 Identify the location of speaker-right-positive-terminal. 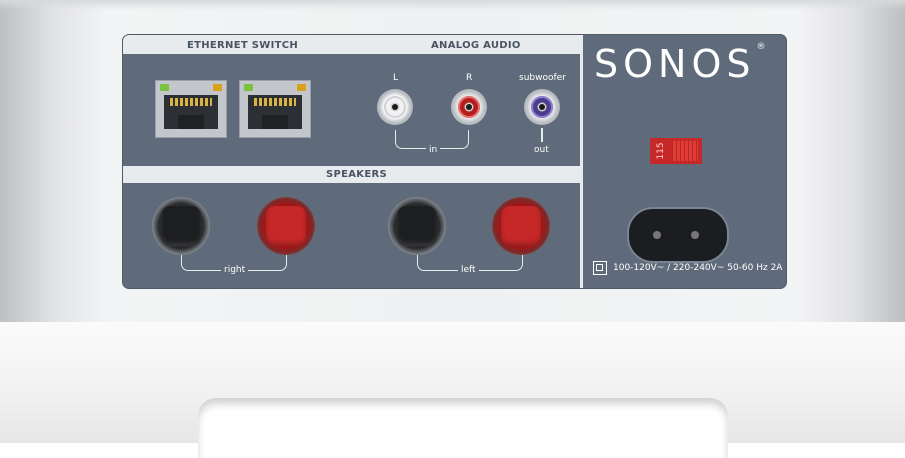
(286, 226).